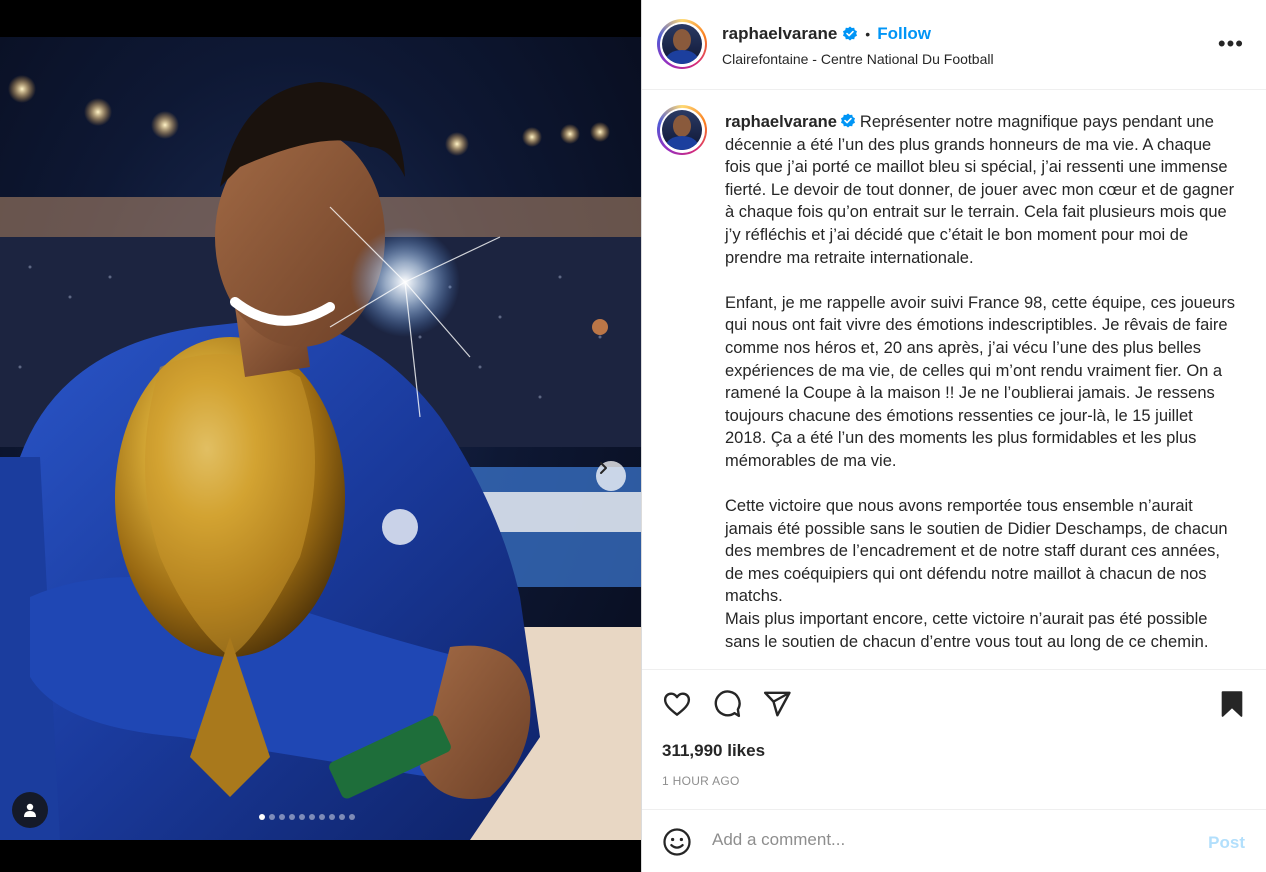 Image resolution: width=1266 pixels, height=872 pixels. I want to click on caption-avatar, so click(682, 130).